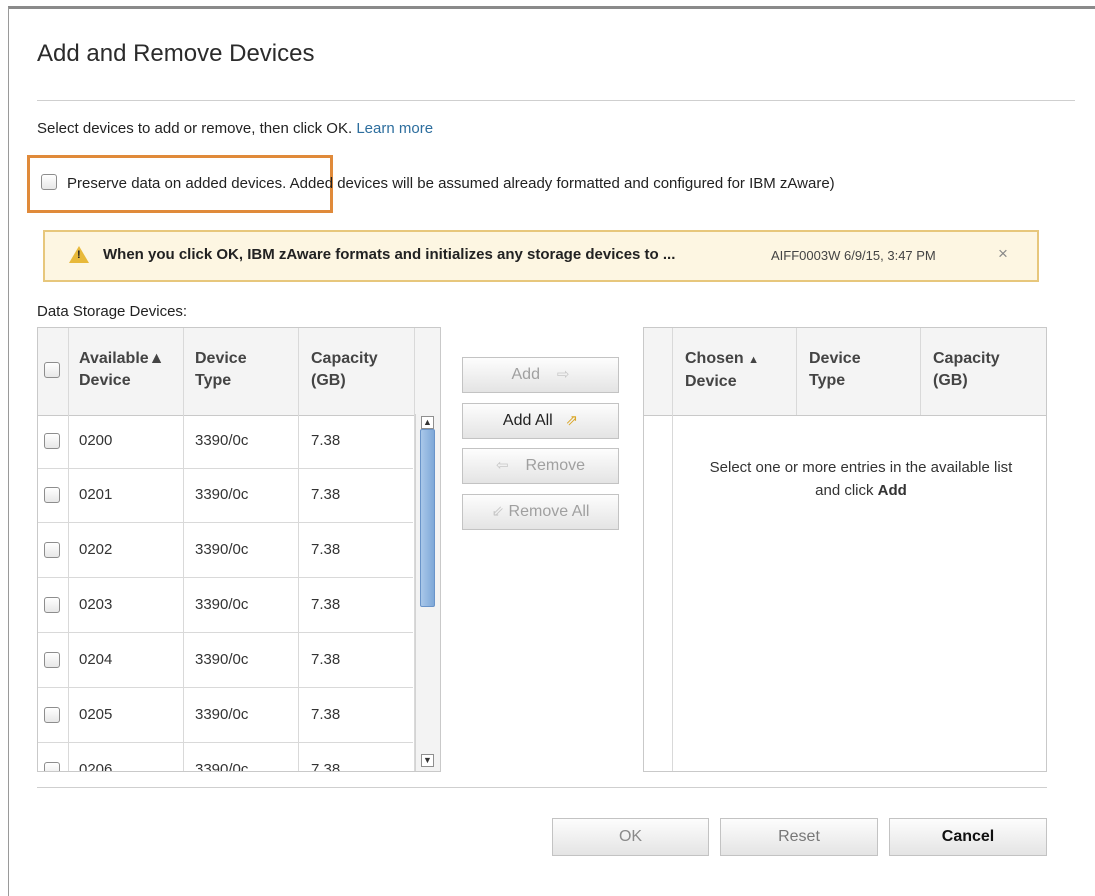 The width and height of the screenshot is (1095, 896). What do you see at coordinates (427, 760) in the screenshot?
I see `scroll-down-arrow-icon: ▼` at bounding box center [427, 760].